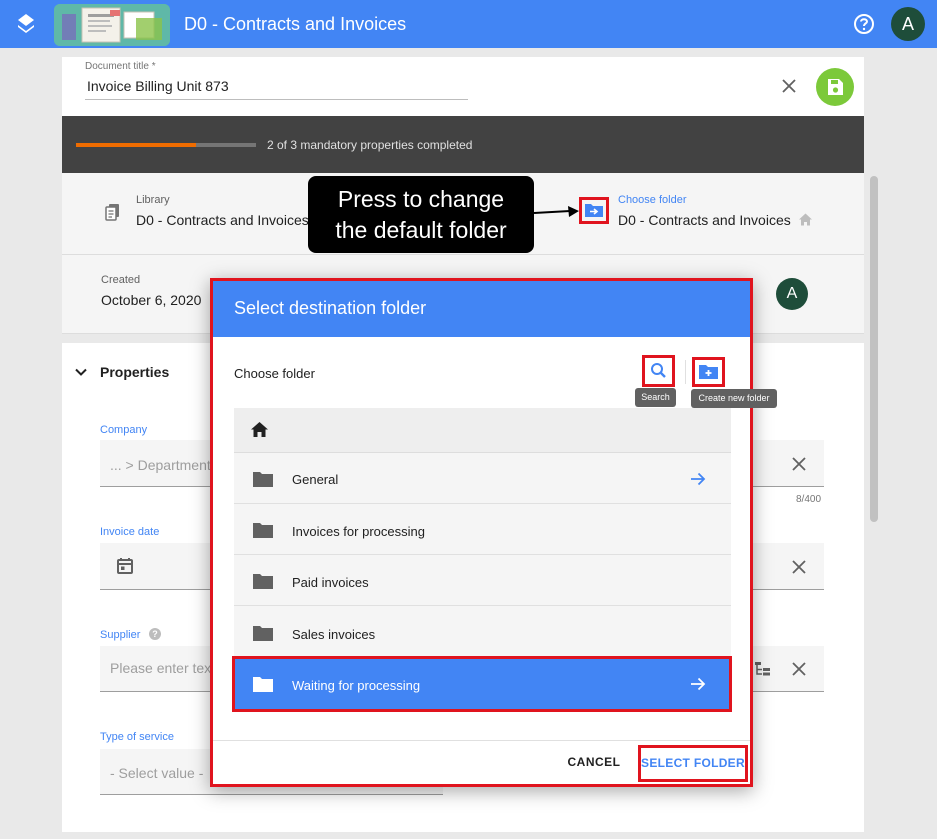 This screenshot has width=937, height=839. What do you see at coordinates (125, 566) in the screenshot?
I see `calendar-icon` at bounding box center [125, 566].